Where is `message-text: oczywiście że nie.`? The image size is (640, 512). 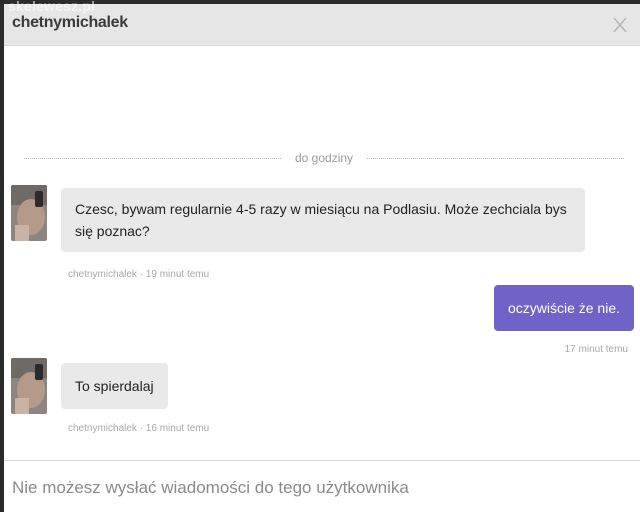 message-text: oczywiście że nie. is located at coordinates (563, 308).